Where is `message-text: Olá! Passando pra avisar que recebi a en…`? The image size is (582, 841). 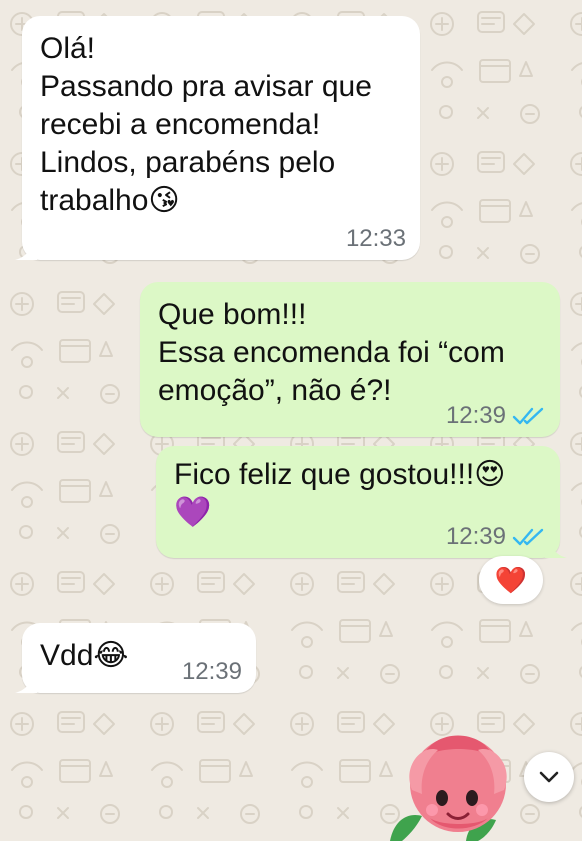 message-text: Olá! Passando pra avisar que recebi a en… is located at coordinates (206, 124).